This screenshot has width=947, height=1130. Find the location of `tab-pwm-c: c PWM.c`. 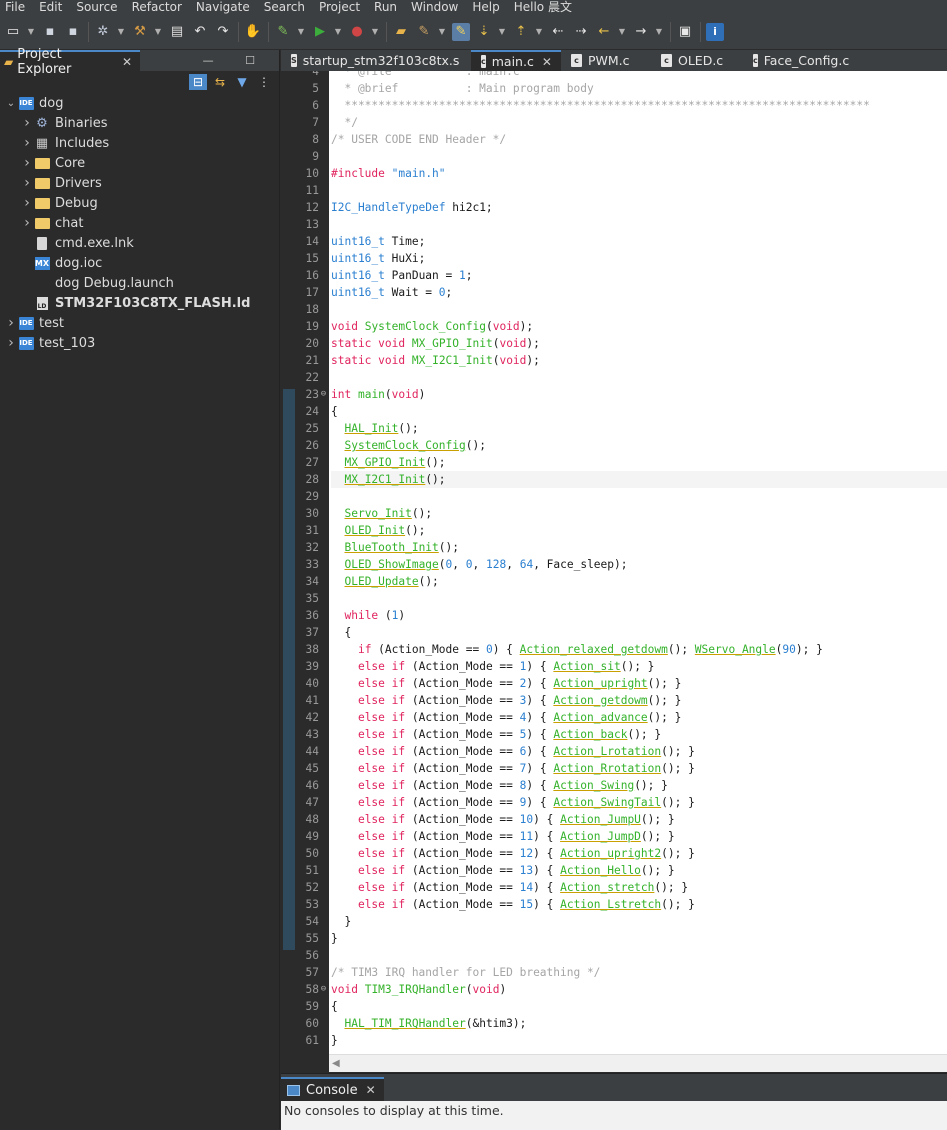

tab-pwm-c: c PWM.c is located at coordinates (606, 60).